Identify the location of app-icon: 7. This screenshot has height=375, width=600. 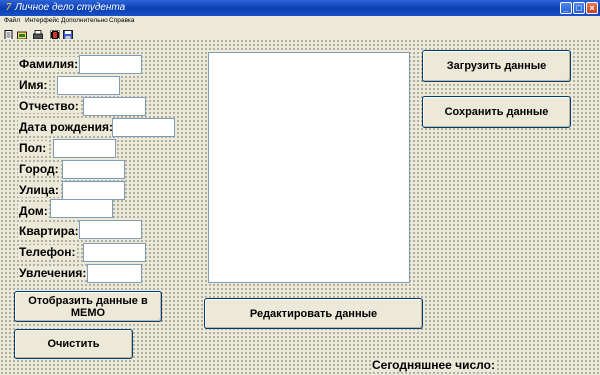
(8, 7).